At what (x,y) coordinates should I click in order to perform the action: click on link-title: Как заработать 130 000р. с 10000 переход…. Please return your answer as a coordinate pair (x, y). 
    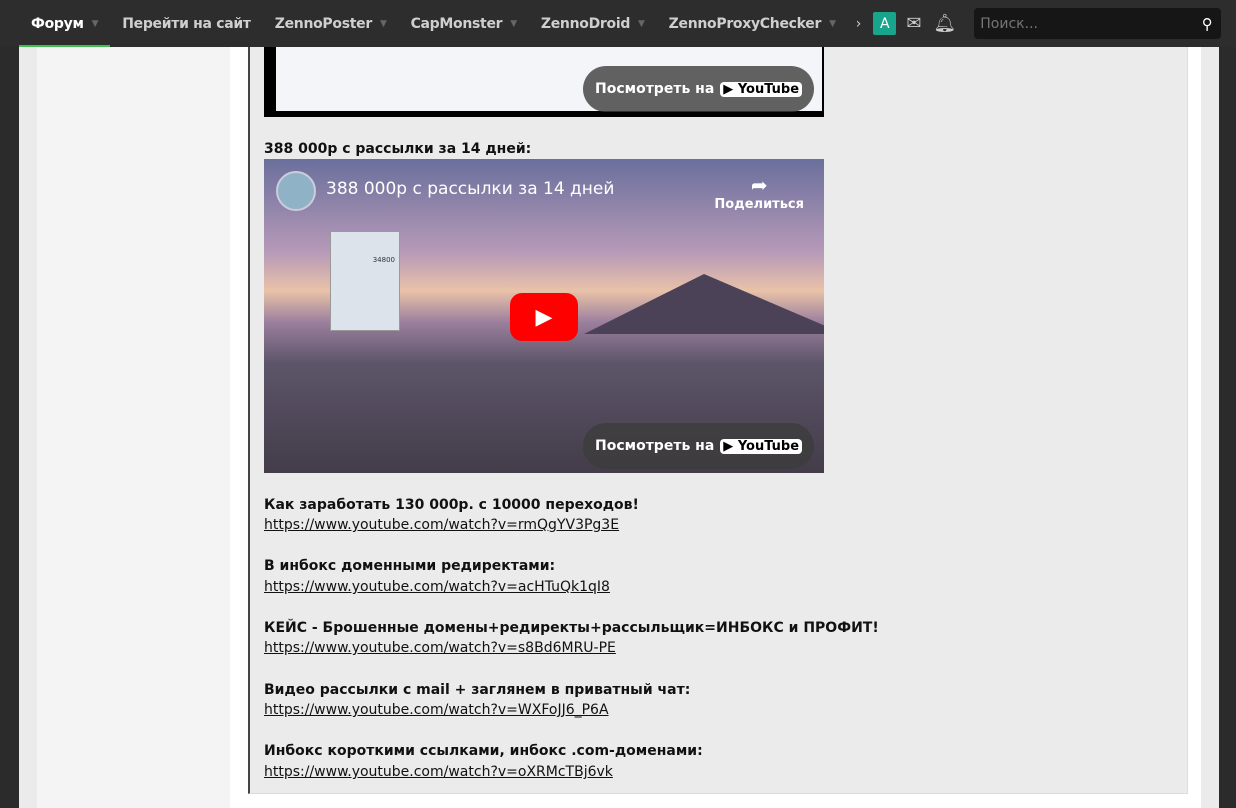
    Looking at the image, I should click on (451, 505).